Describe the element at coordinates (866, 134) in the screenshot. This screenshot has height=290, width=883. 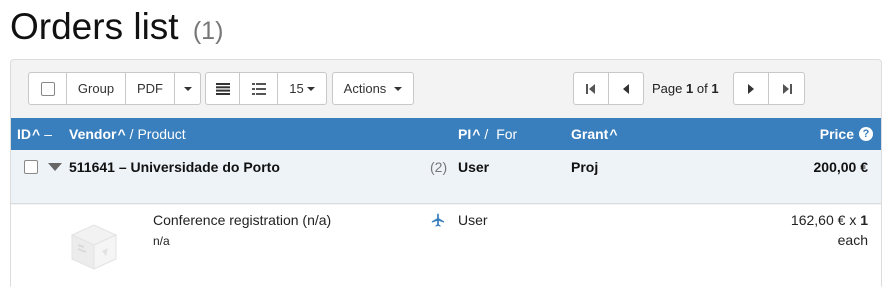
I see `help-icon: ?` at that location.